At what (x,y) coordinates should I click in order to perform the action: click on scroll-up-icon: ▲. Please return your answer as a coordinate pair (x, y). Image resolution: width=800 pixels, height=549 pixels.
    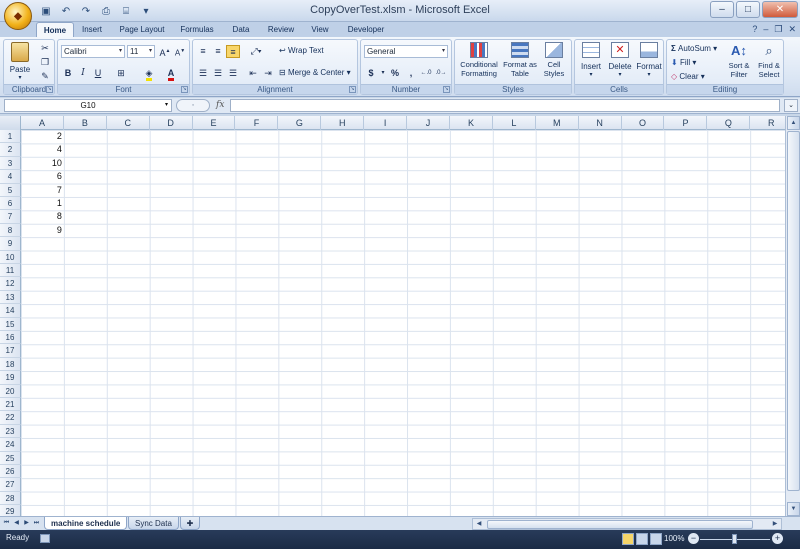
    Looking at the image, I should click on (793, 123).